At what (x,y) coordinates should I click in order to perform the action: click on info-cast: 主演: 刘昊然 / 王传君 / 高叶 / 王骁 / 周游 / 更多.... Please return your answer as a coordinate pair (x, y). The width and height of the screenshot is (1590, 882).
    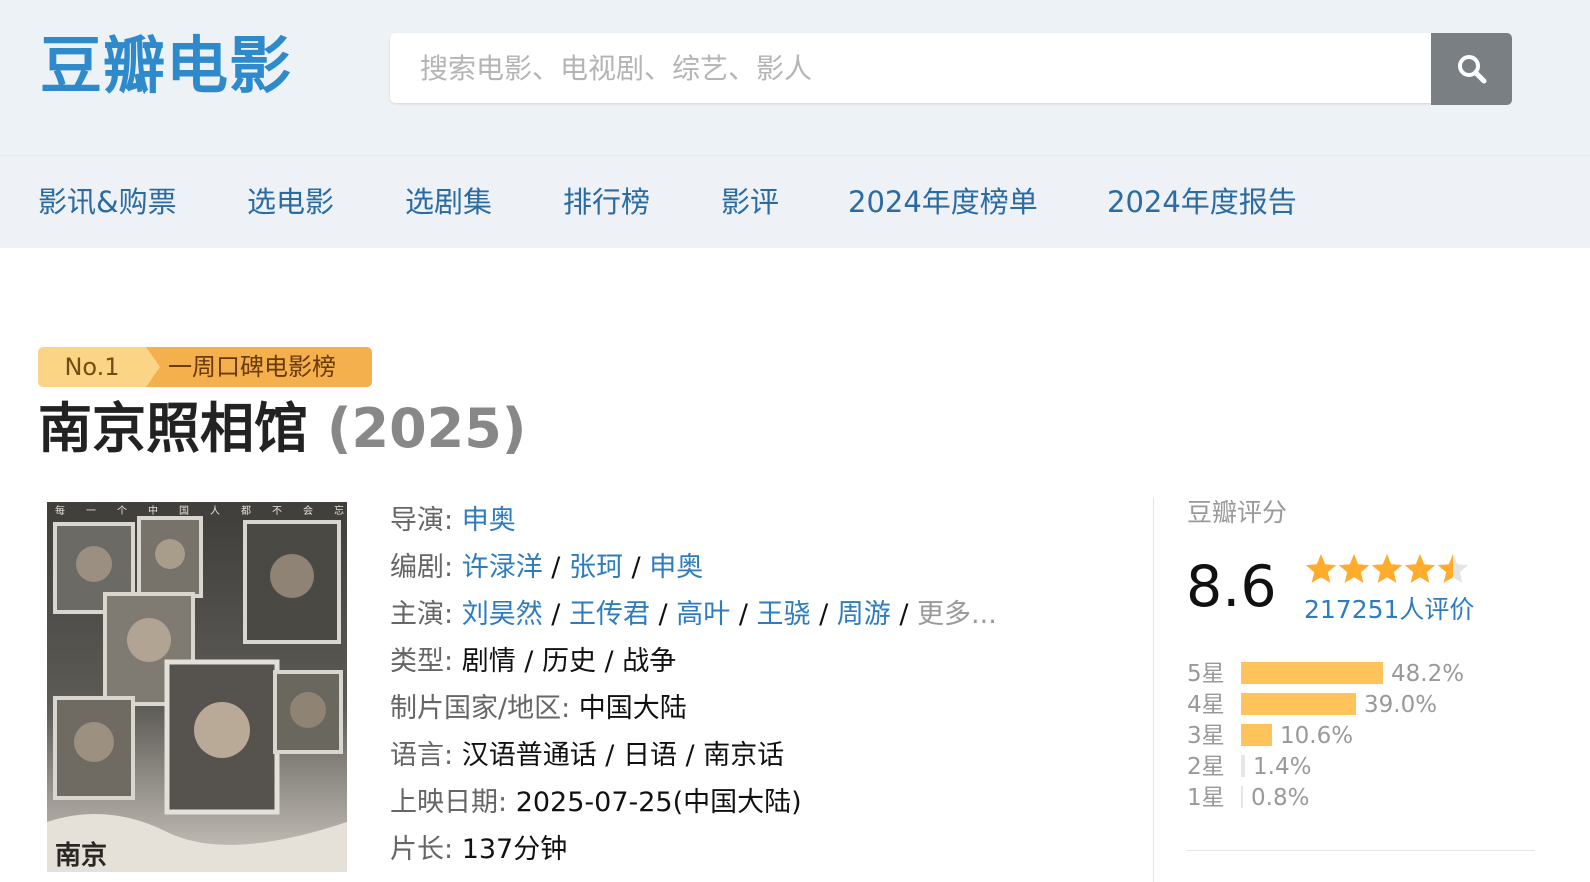
    Looking at the image, I should click on (693, 614).